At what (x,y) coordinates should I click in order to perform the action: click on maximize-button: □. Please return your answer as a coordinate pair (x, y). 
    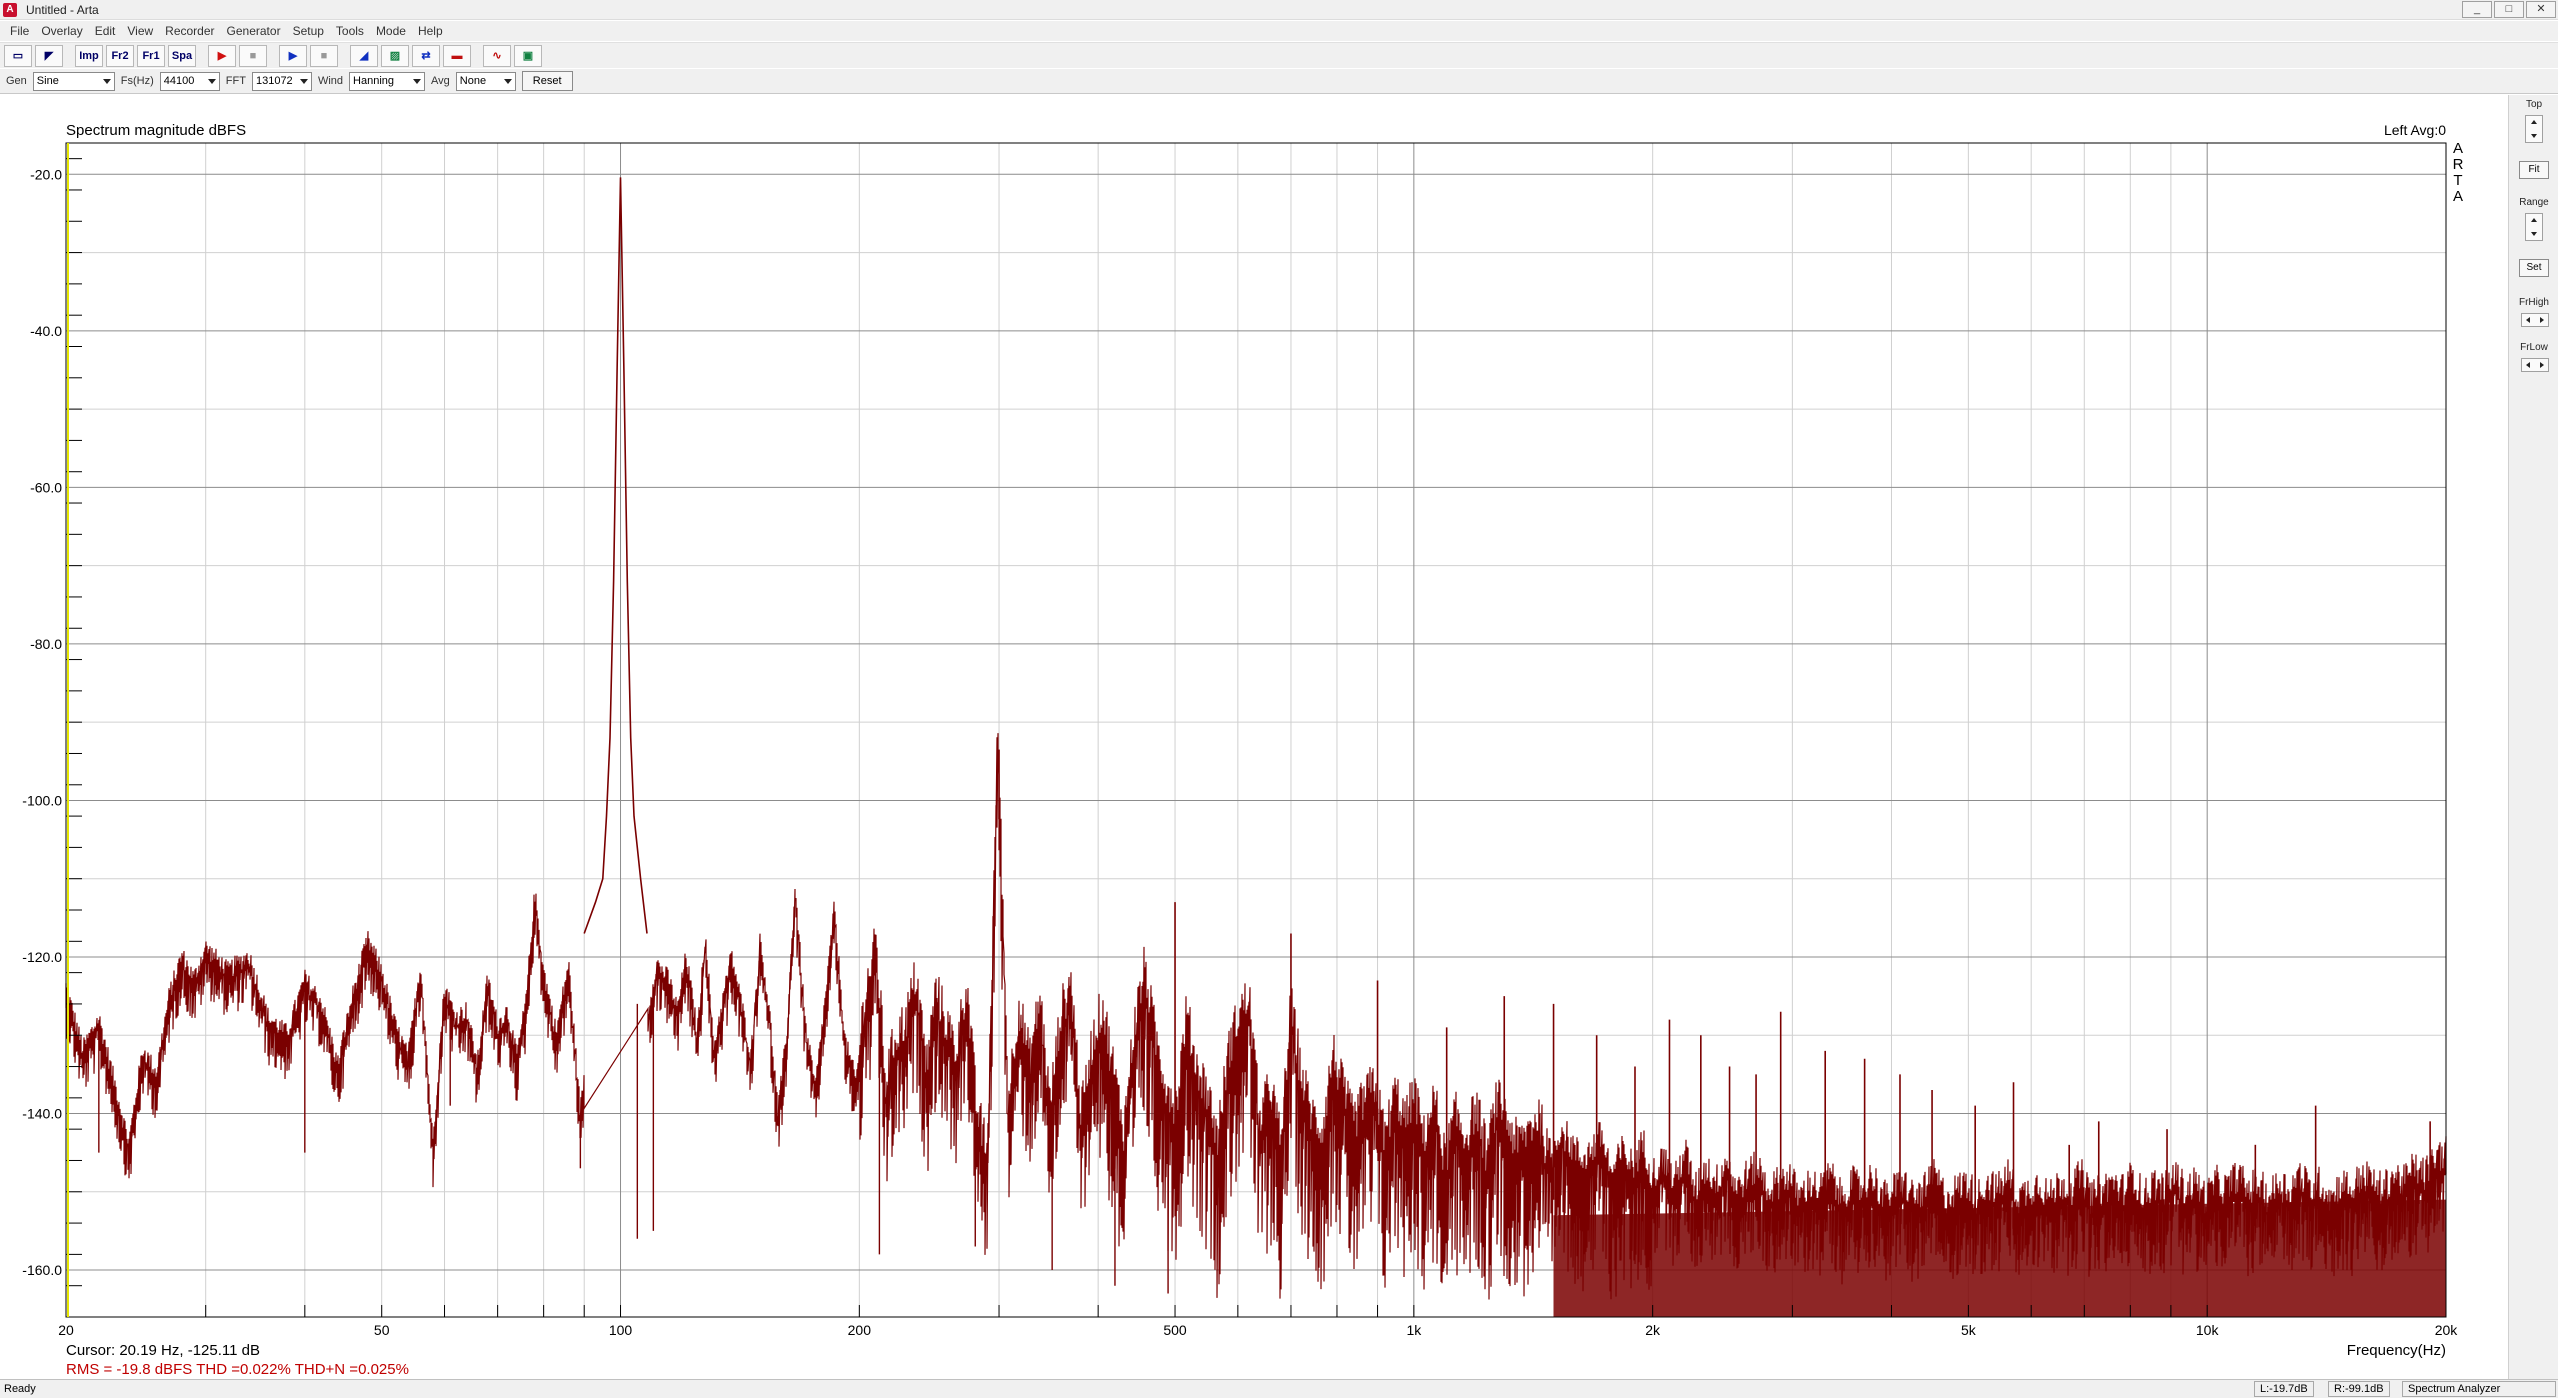
    Looking at the image, I should click on (2509, 9).